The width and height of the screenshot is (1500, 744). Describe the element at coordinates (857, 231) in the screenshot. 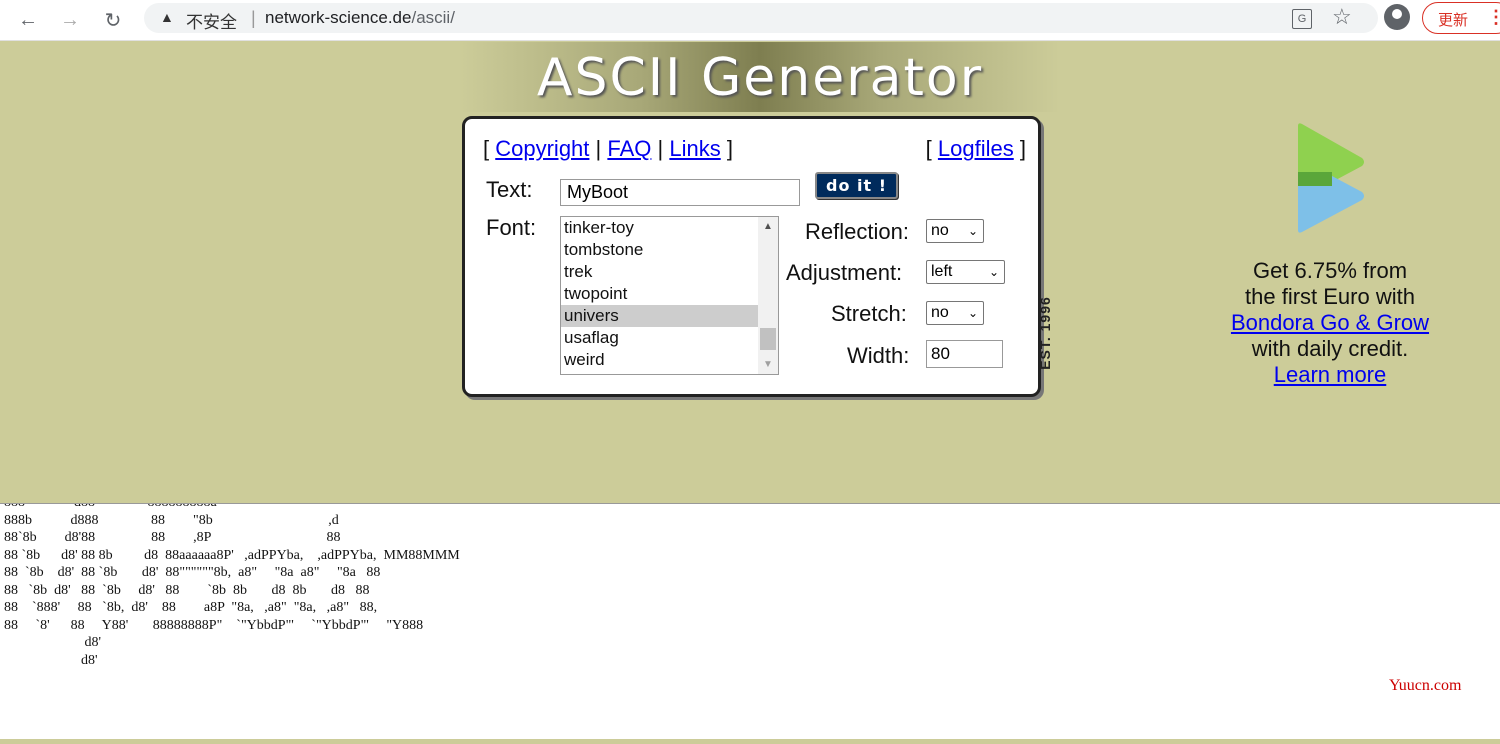

I see `reflection-label: Reflection:` at that location.